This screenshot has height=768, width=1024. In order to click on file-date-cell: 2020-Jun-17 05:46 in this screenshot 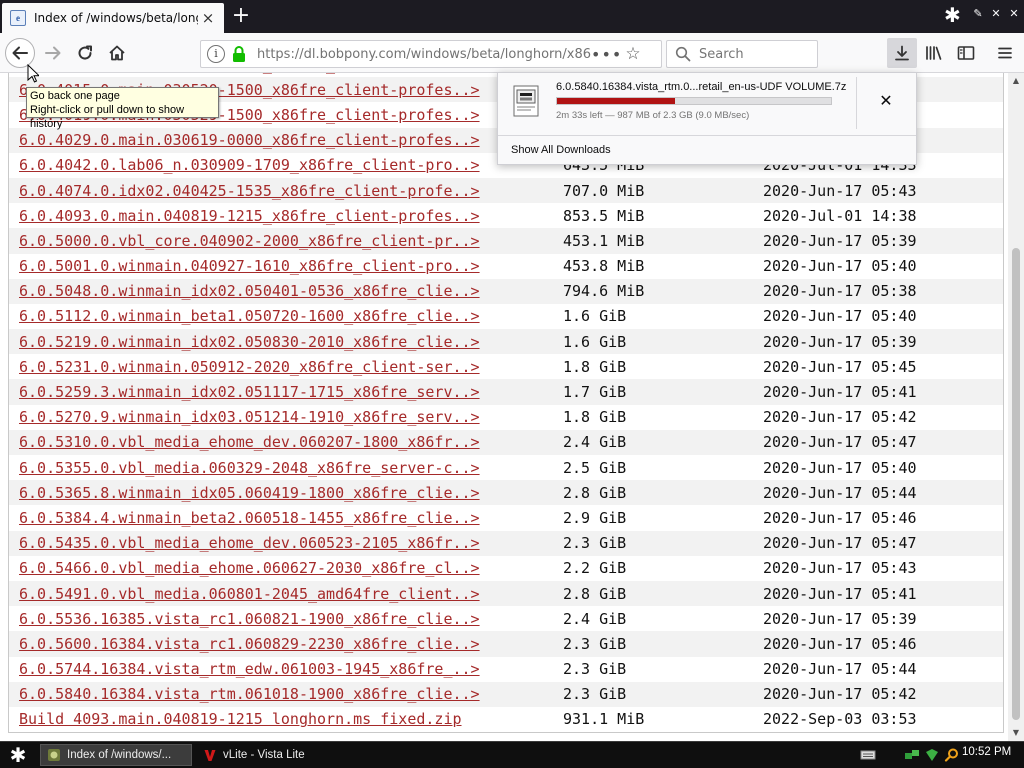, I will do `click(840, 517)`.